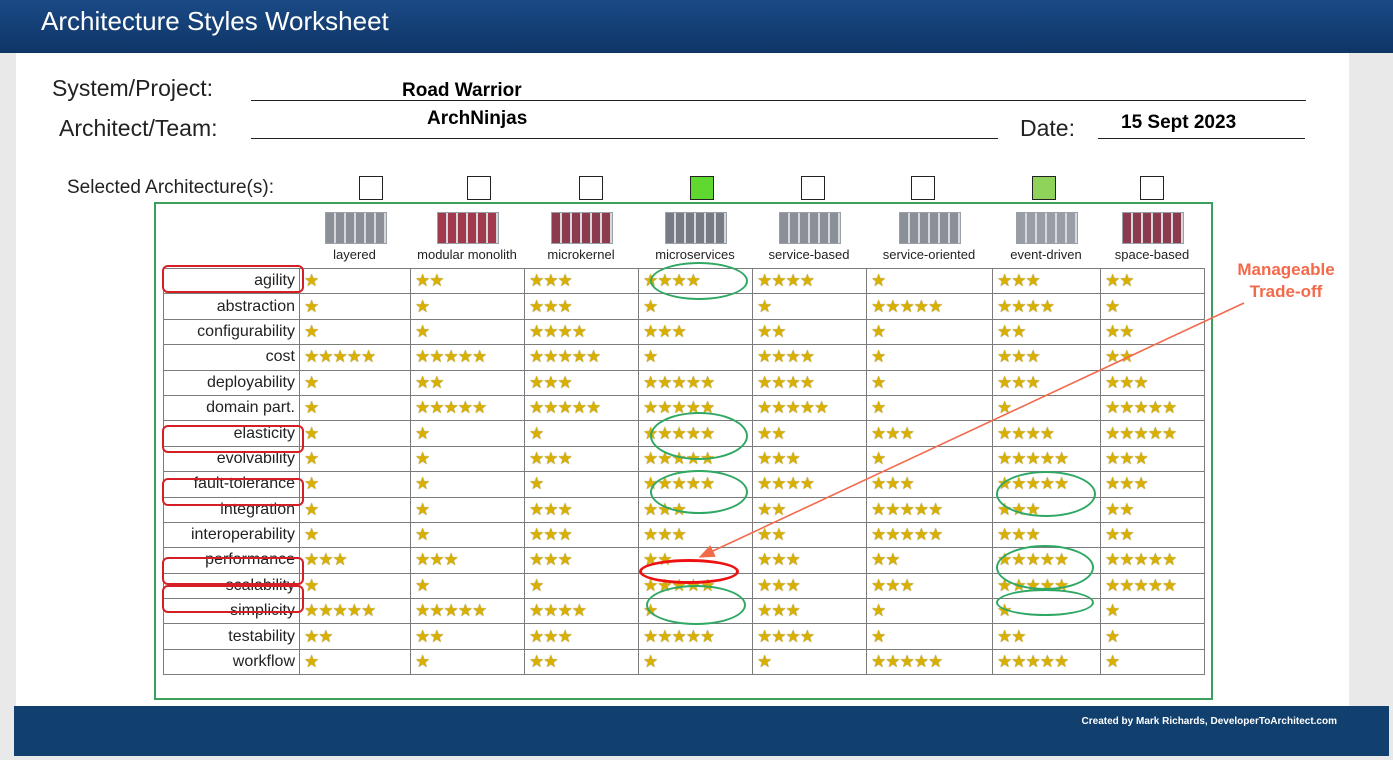  I want to click on tradeoff-note: Manageable Trade-off, so click(1286, 281).